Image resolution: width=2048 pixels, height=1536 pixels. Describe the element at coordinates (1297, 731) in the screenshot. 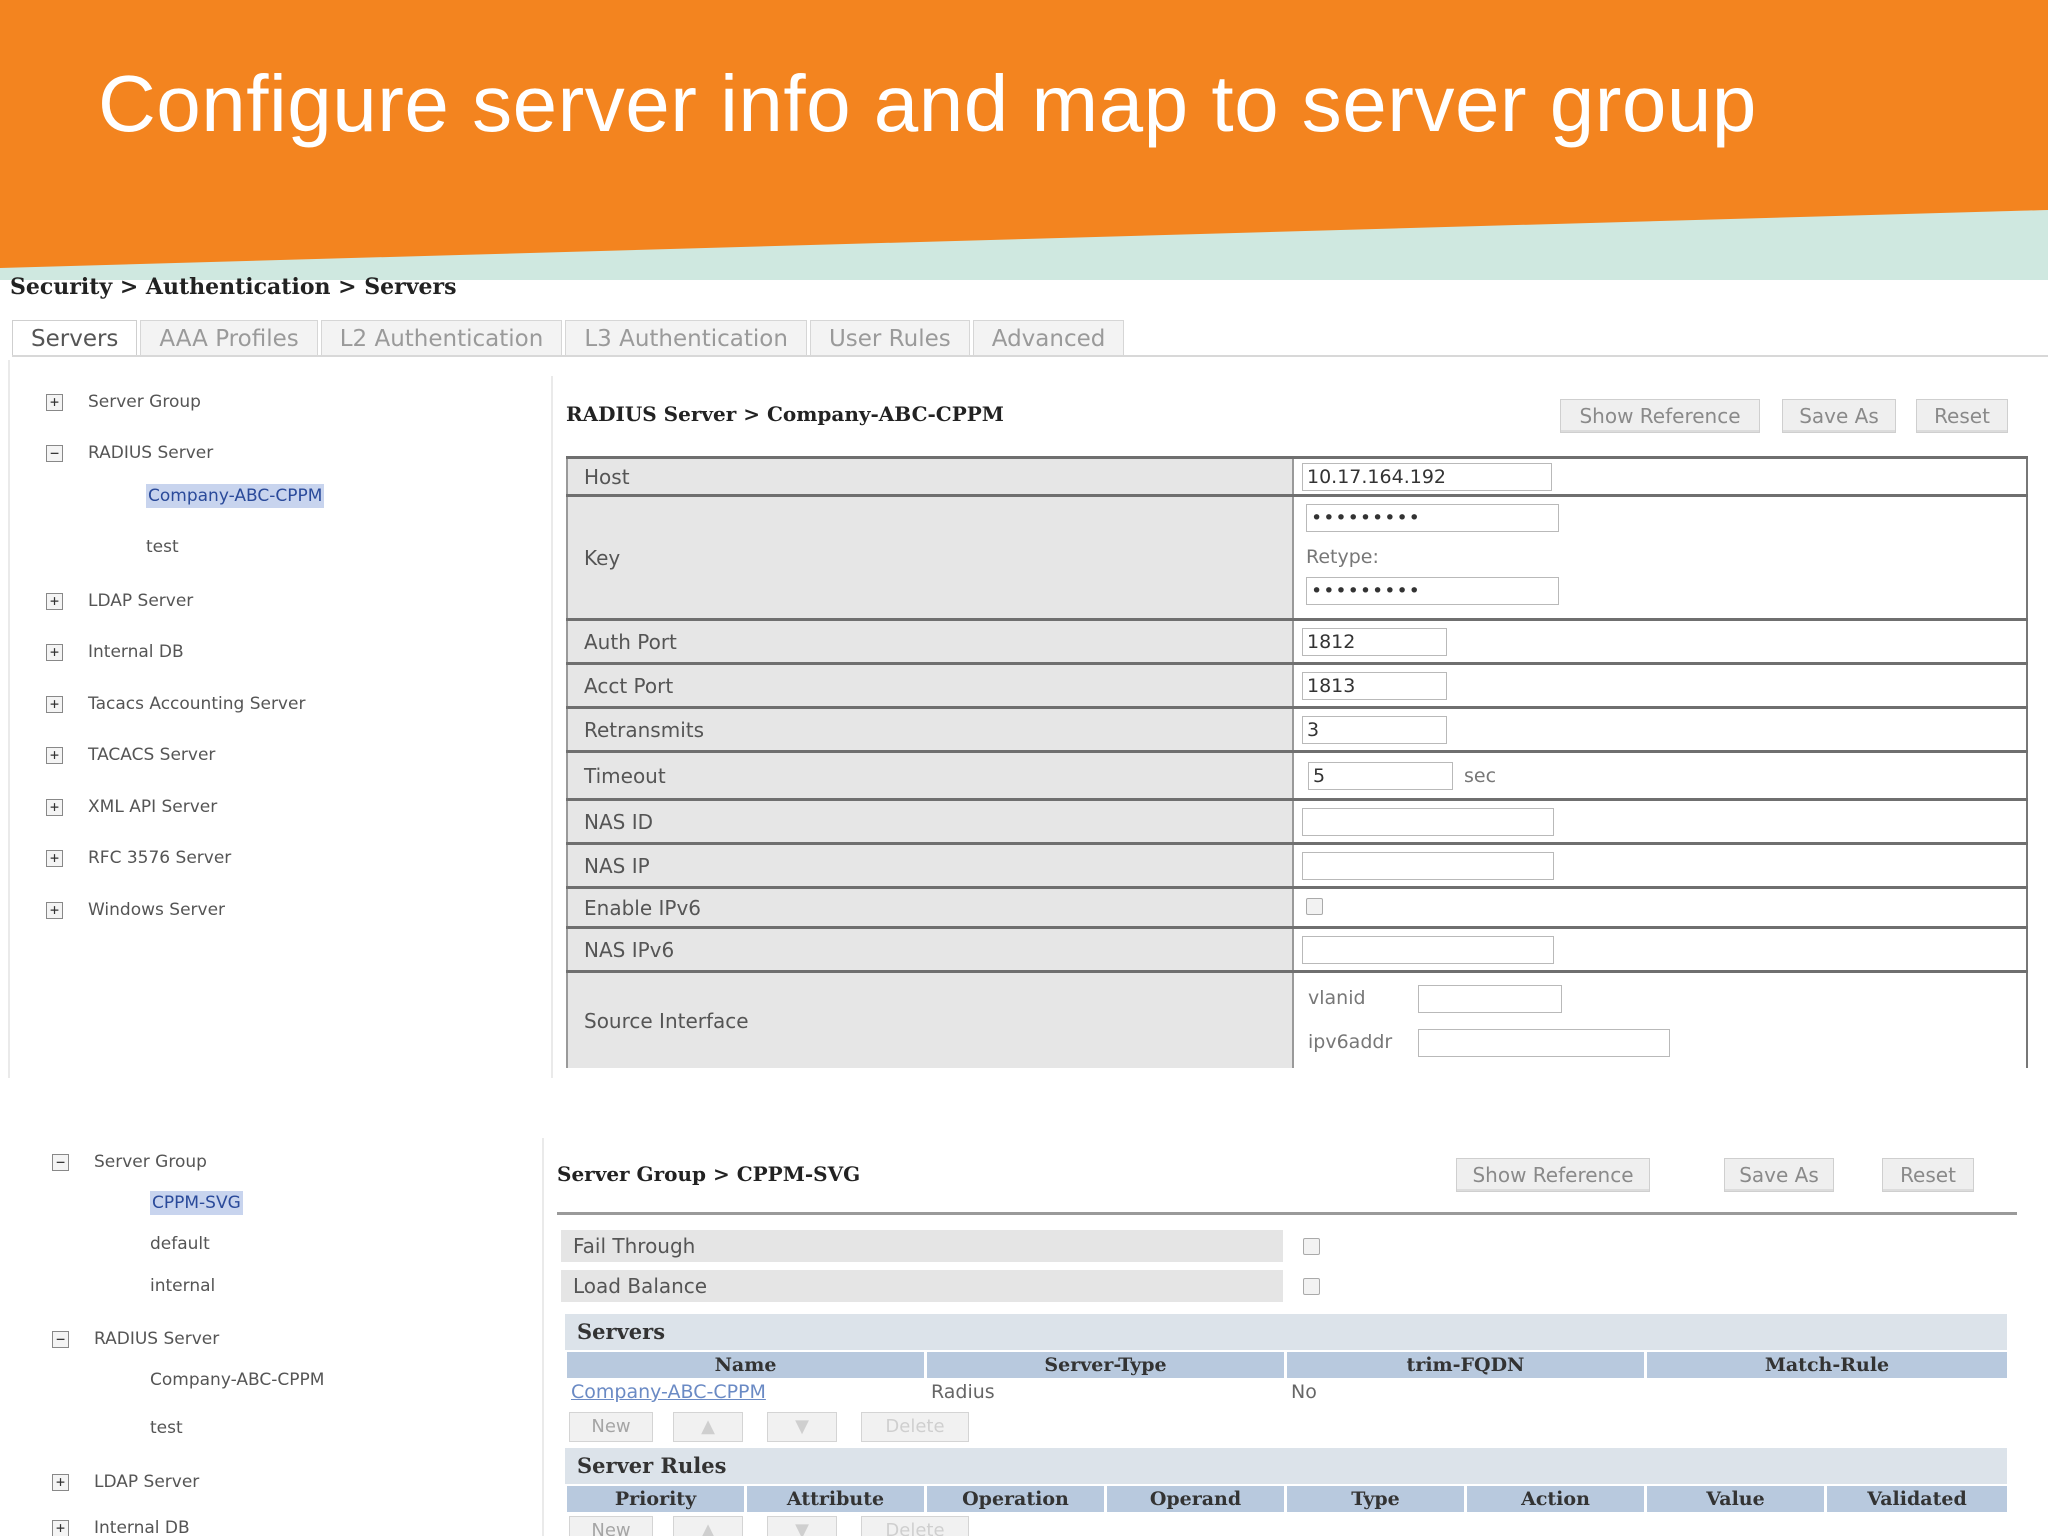

I see `form-row-retransmits: Retransmits 3` at that location.